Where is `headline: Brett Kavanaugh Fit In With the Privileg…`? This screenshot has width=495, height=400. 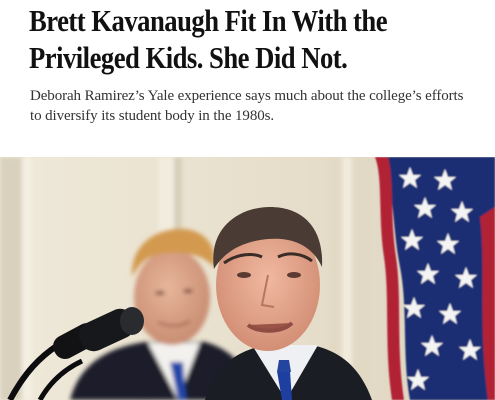
headline: Brett Kavanaugh Fit In With the Privileg… is located at coordinates (222, 39).